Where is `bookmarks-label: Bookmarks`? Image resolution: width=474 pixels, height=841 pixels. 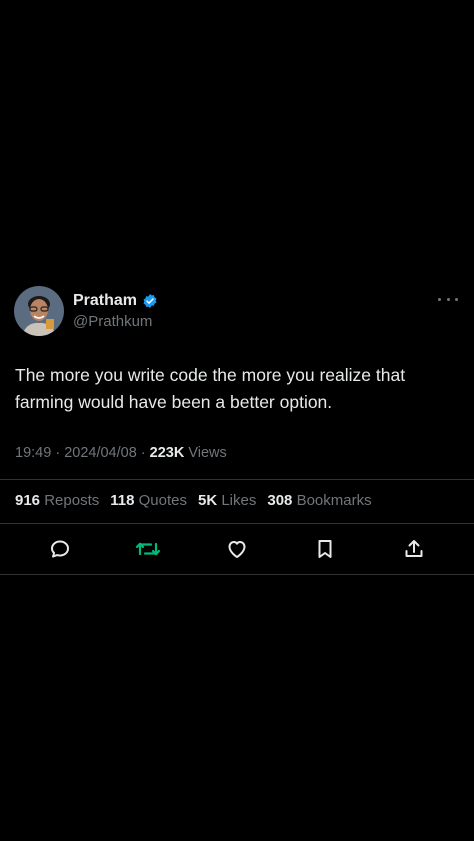
bookmarks-label: Bookmarks is located at coordinates (334, 500).